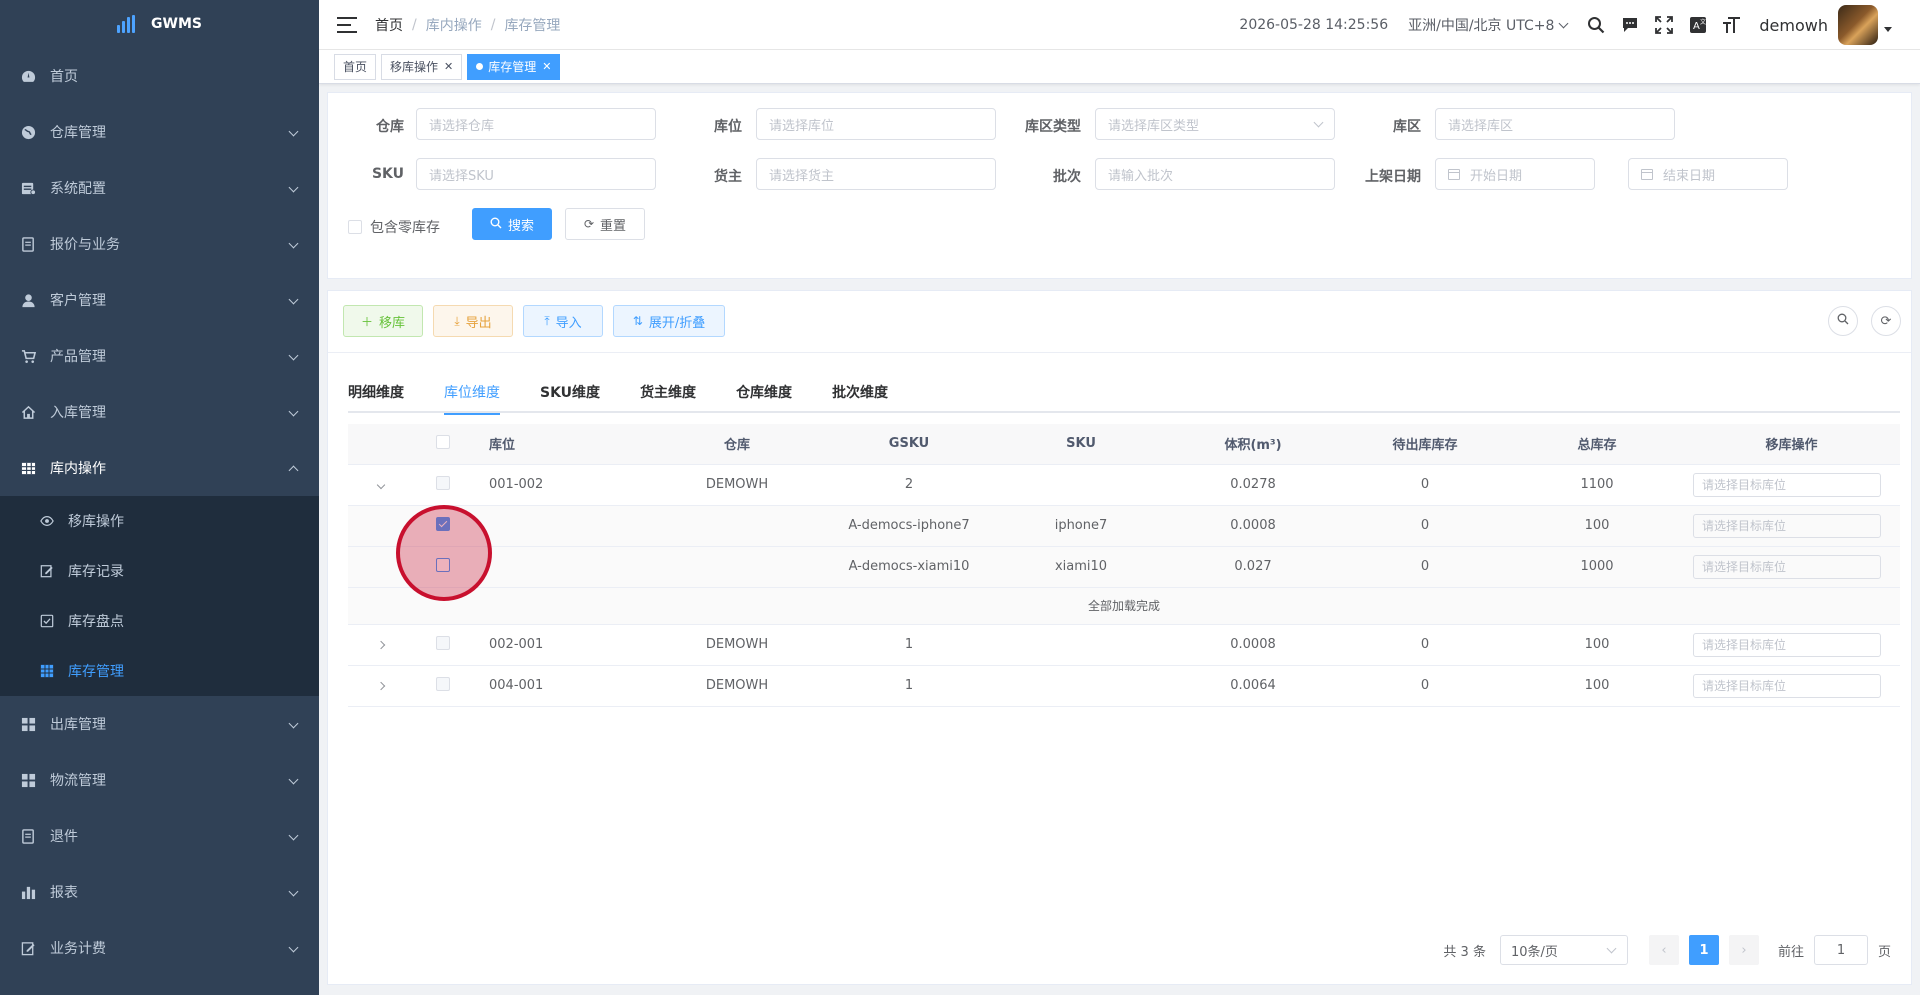 The image size is (1920, 995). Describe the element at coordinates (1596, 25) in the screenshot. I see `search-icon` at that location.